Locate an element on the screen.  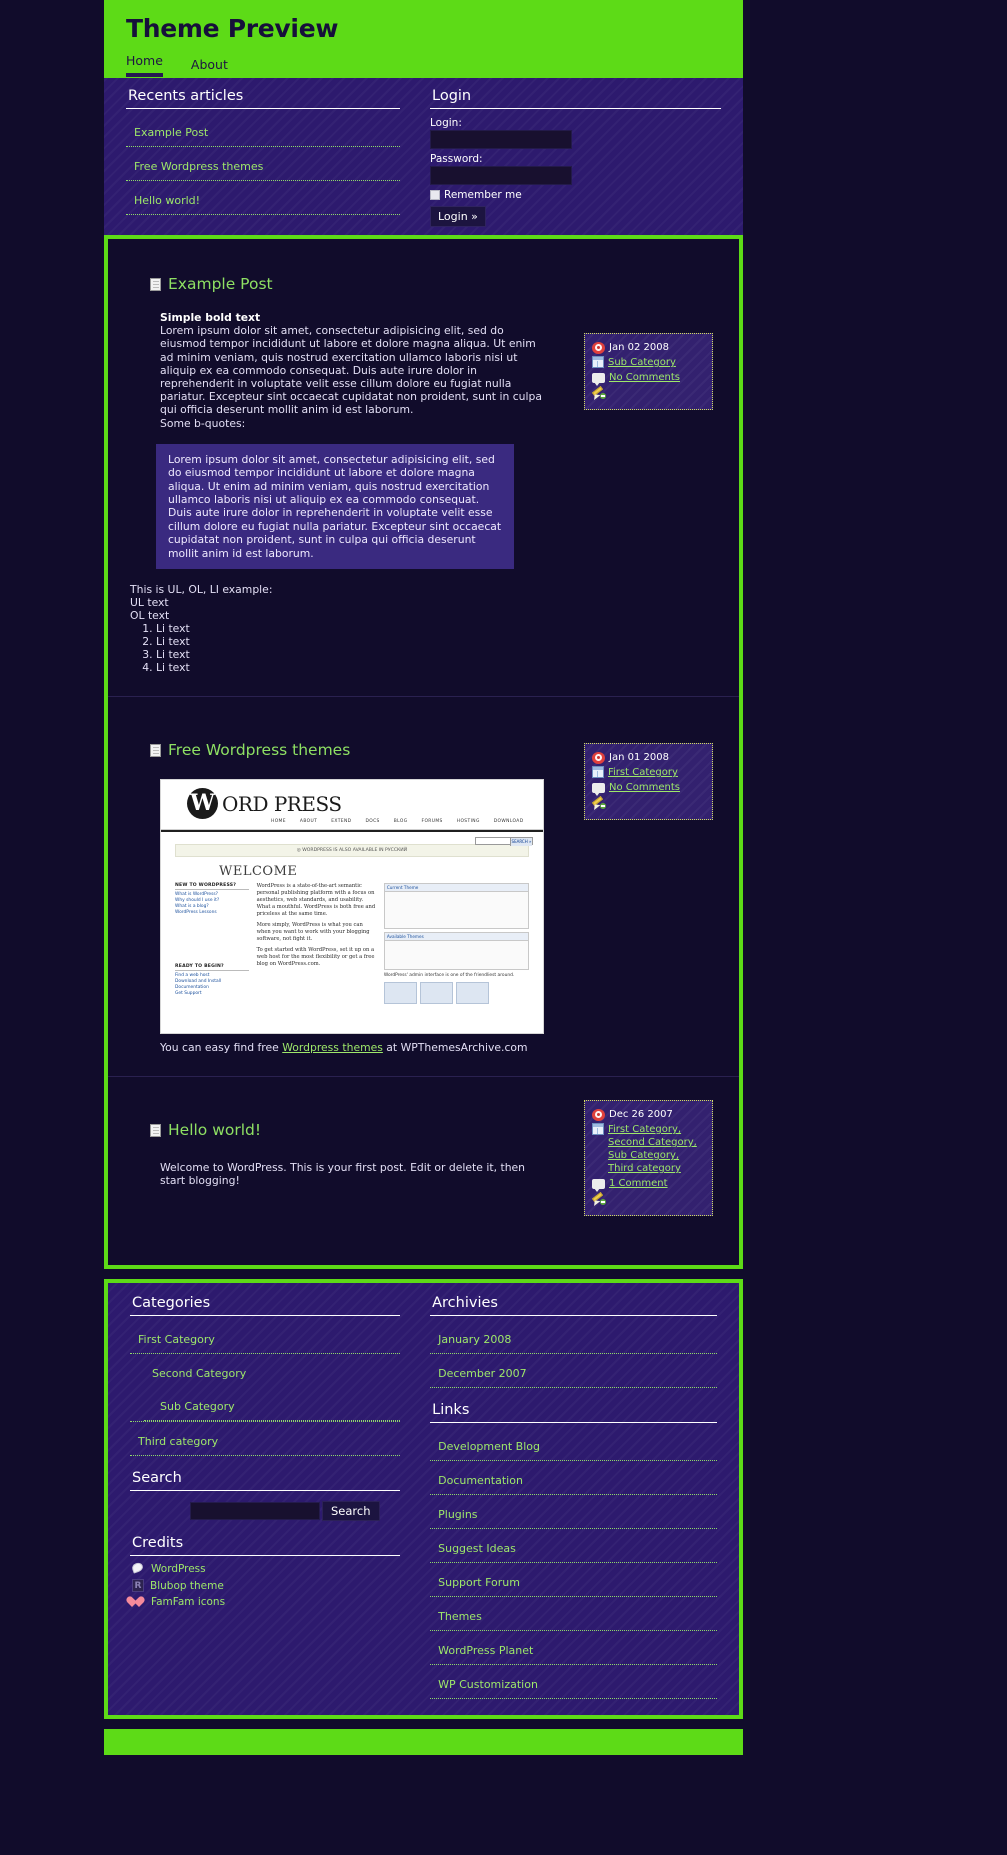
login-submit-button: Login » is located at coordinates (458, 216).